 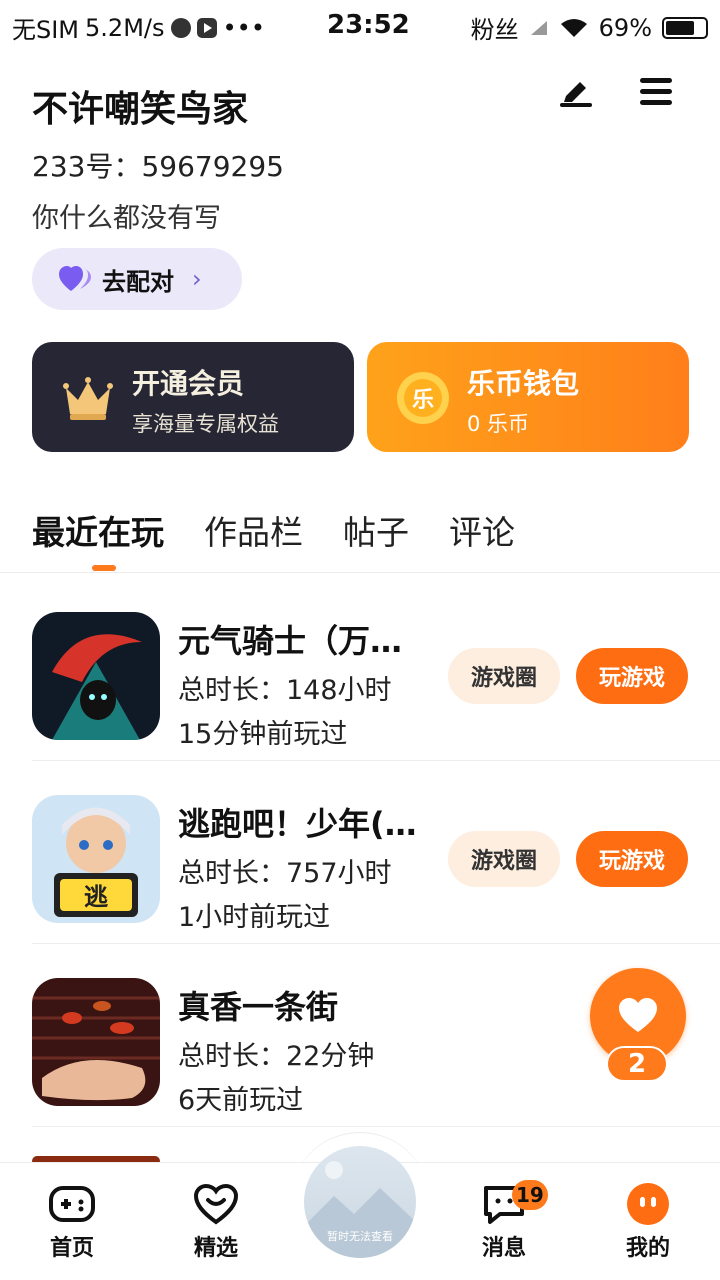 What do you see at coordinates (254, 917) in the screenshot?
I see `game-last-played: 1小时前玩过` at bounding box center [254, 917].